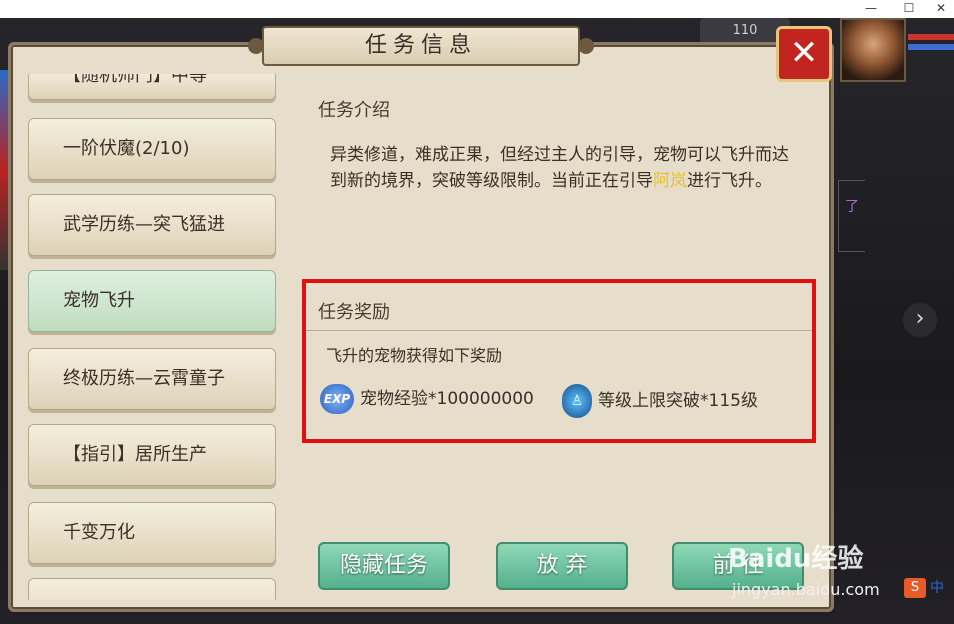 The width and height of the screenshot is (954, 624). What do you see at coordinates (354, 110) in the screenshot?
I see `intro-title: 任务介绍` at bounding box center [354, 110].